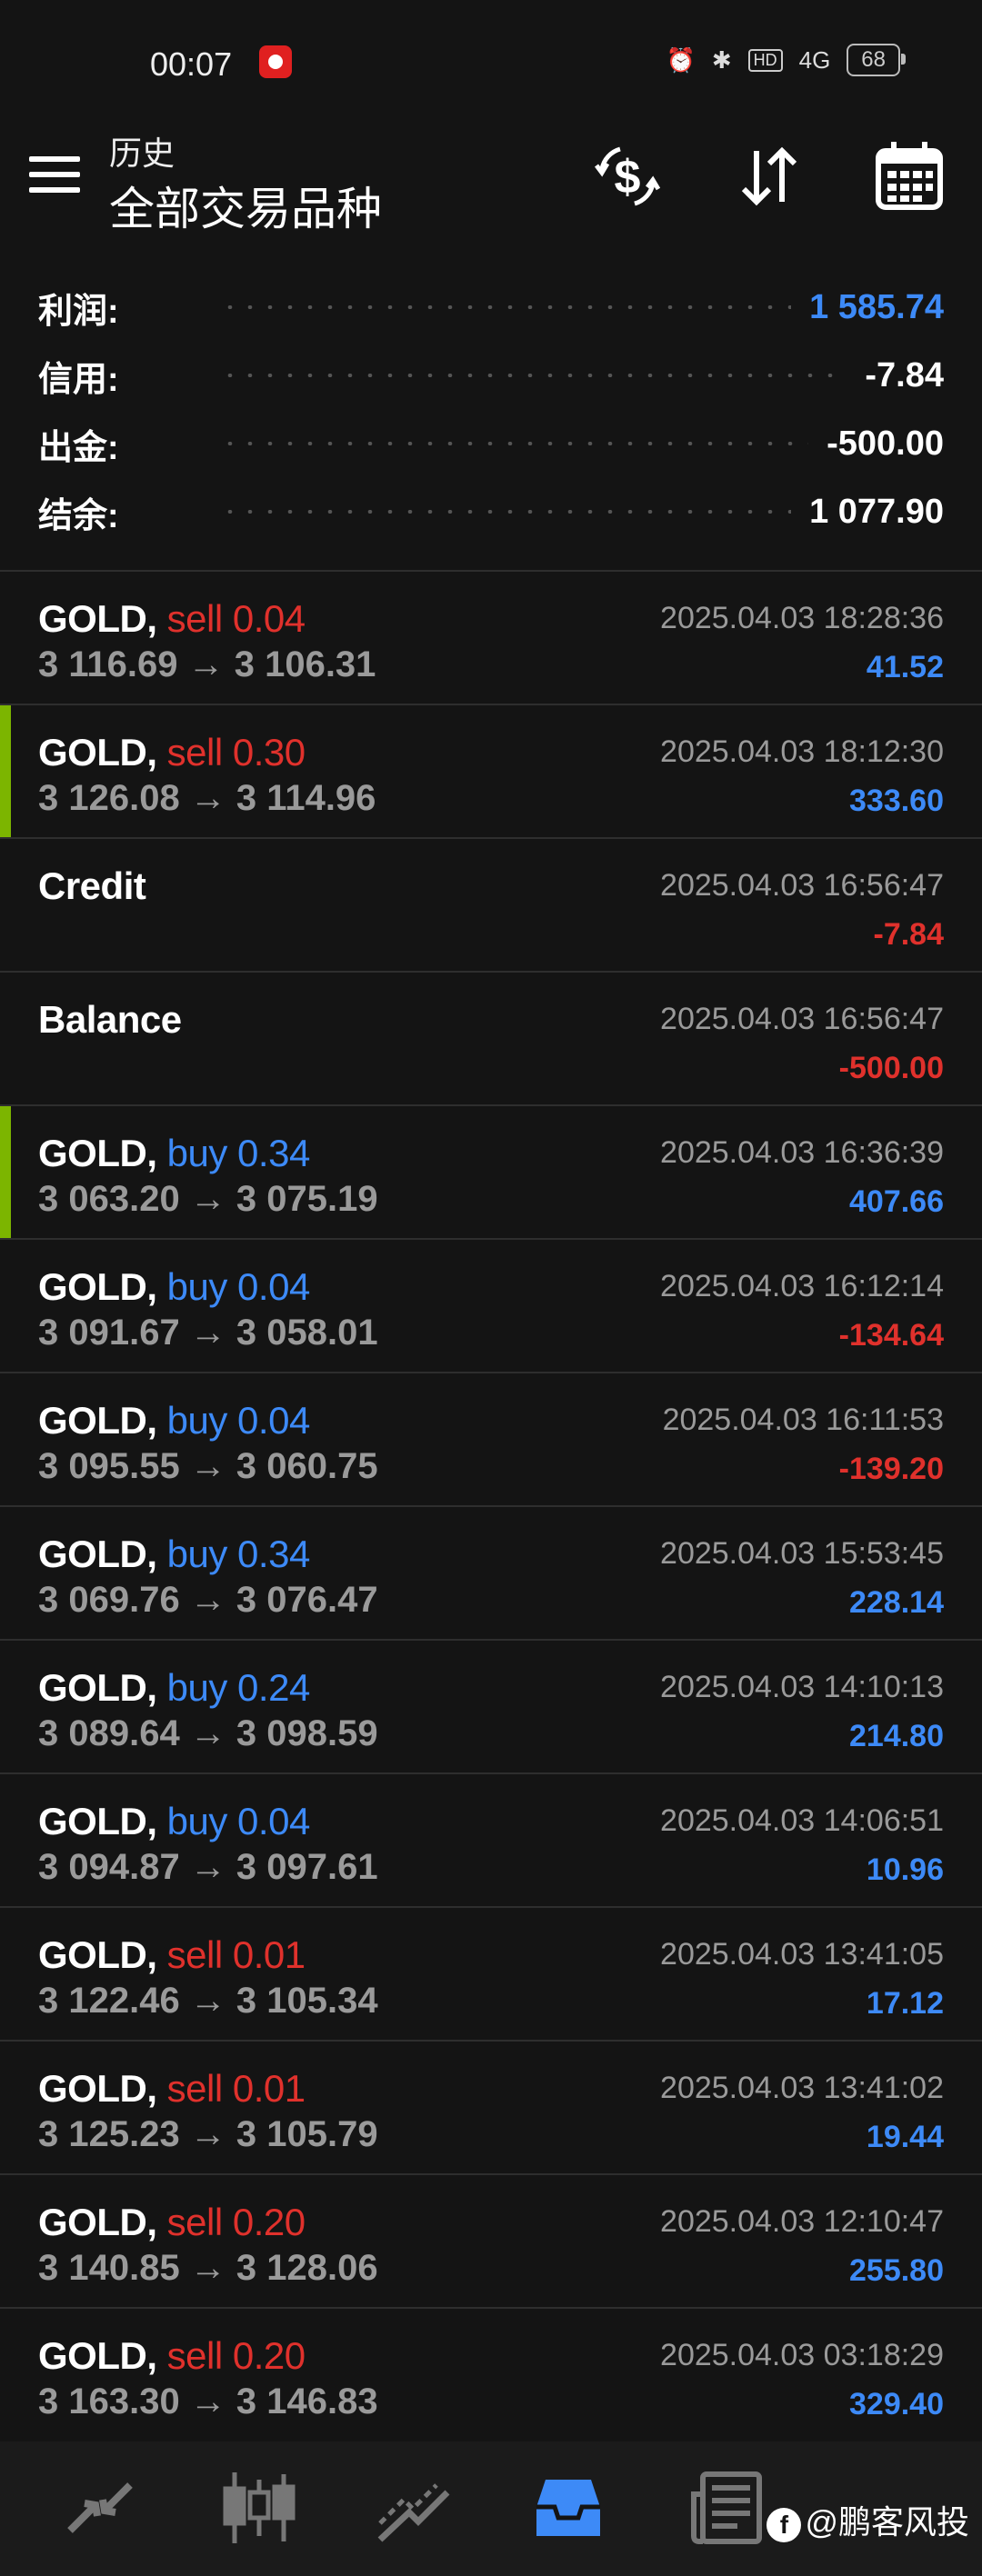 This screenshot has height=2576, width=982. I want to click on symbol-name: Balance, so click(110, 1019).